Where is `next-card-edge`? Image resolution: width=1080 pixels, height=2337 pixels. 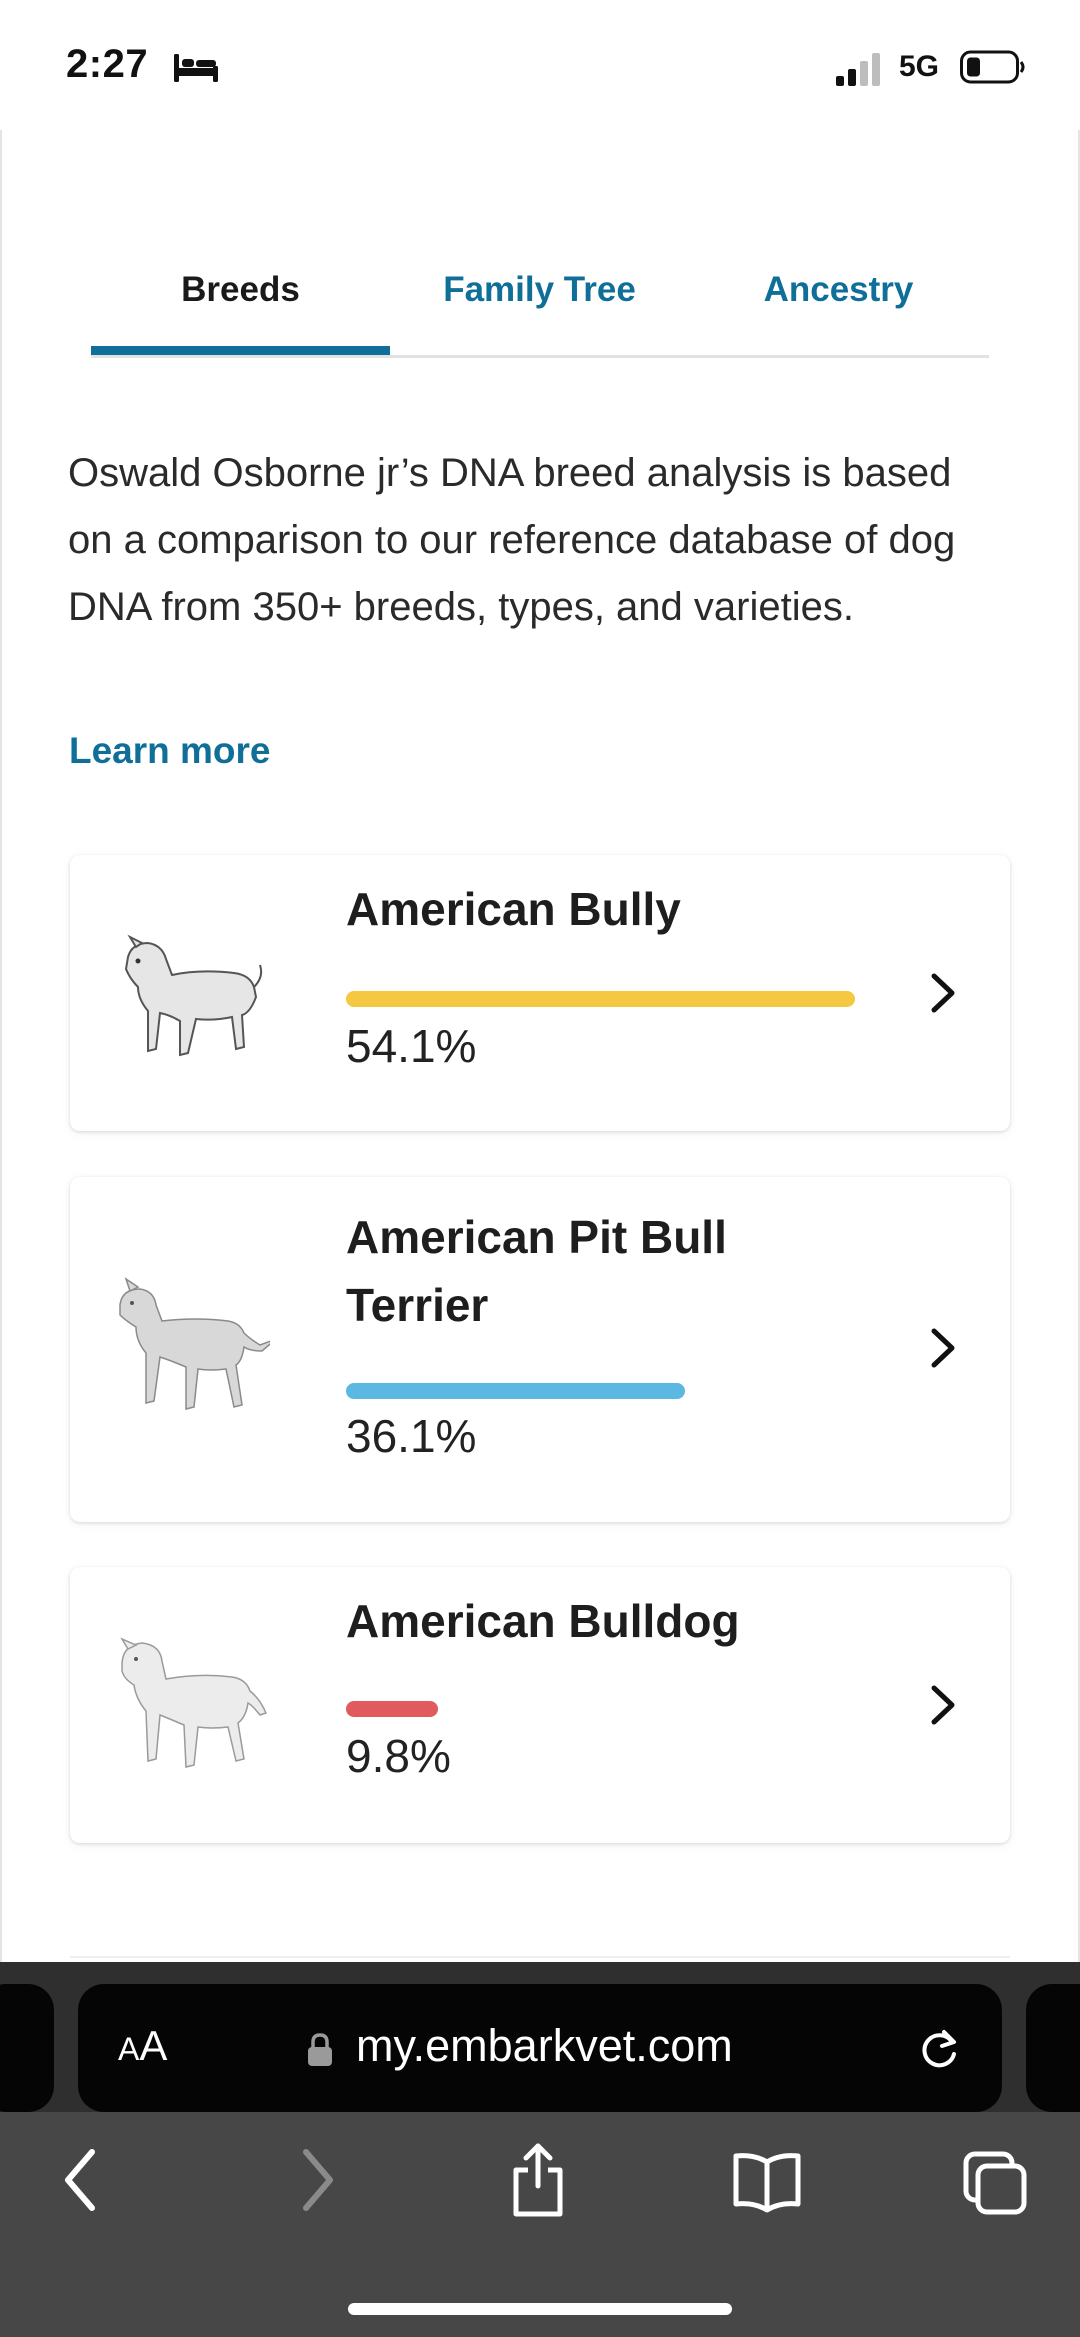 next-card-edge is located at coordinates (540, 1957).